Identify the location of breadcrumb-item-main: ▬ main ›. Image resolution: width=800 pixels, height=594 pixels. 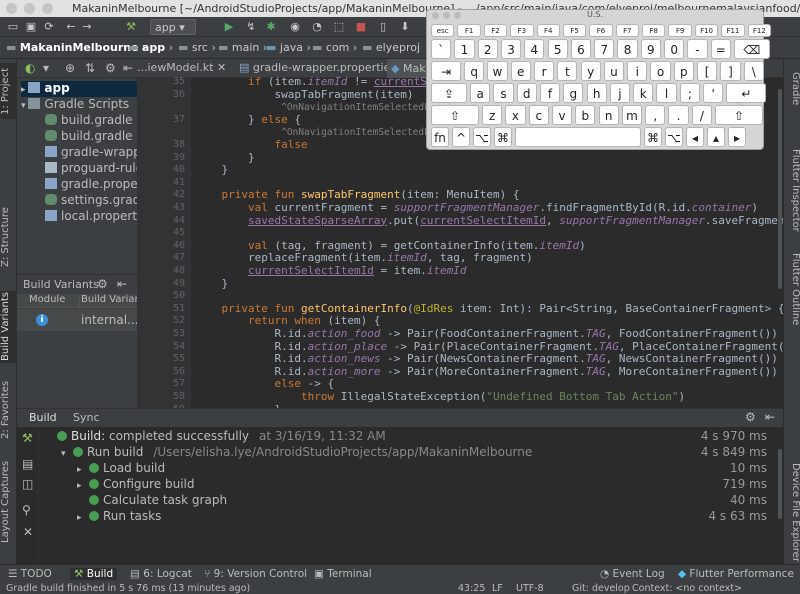
(242, 47).